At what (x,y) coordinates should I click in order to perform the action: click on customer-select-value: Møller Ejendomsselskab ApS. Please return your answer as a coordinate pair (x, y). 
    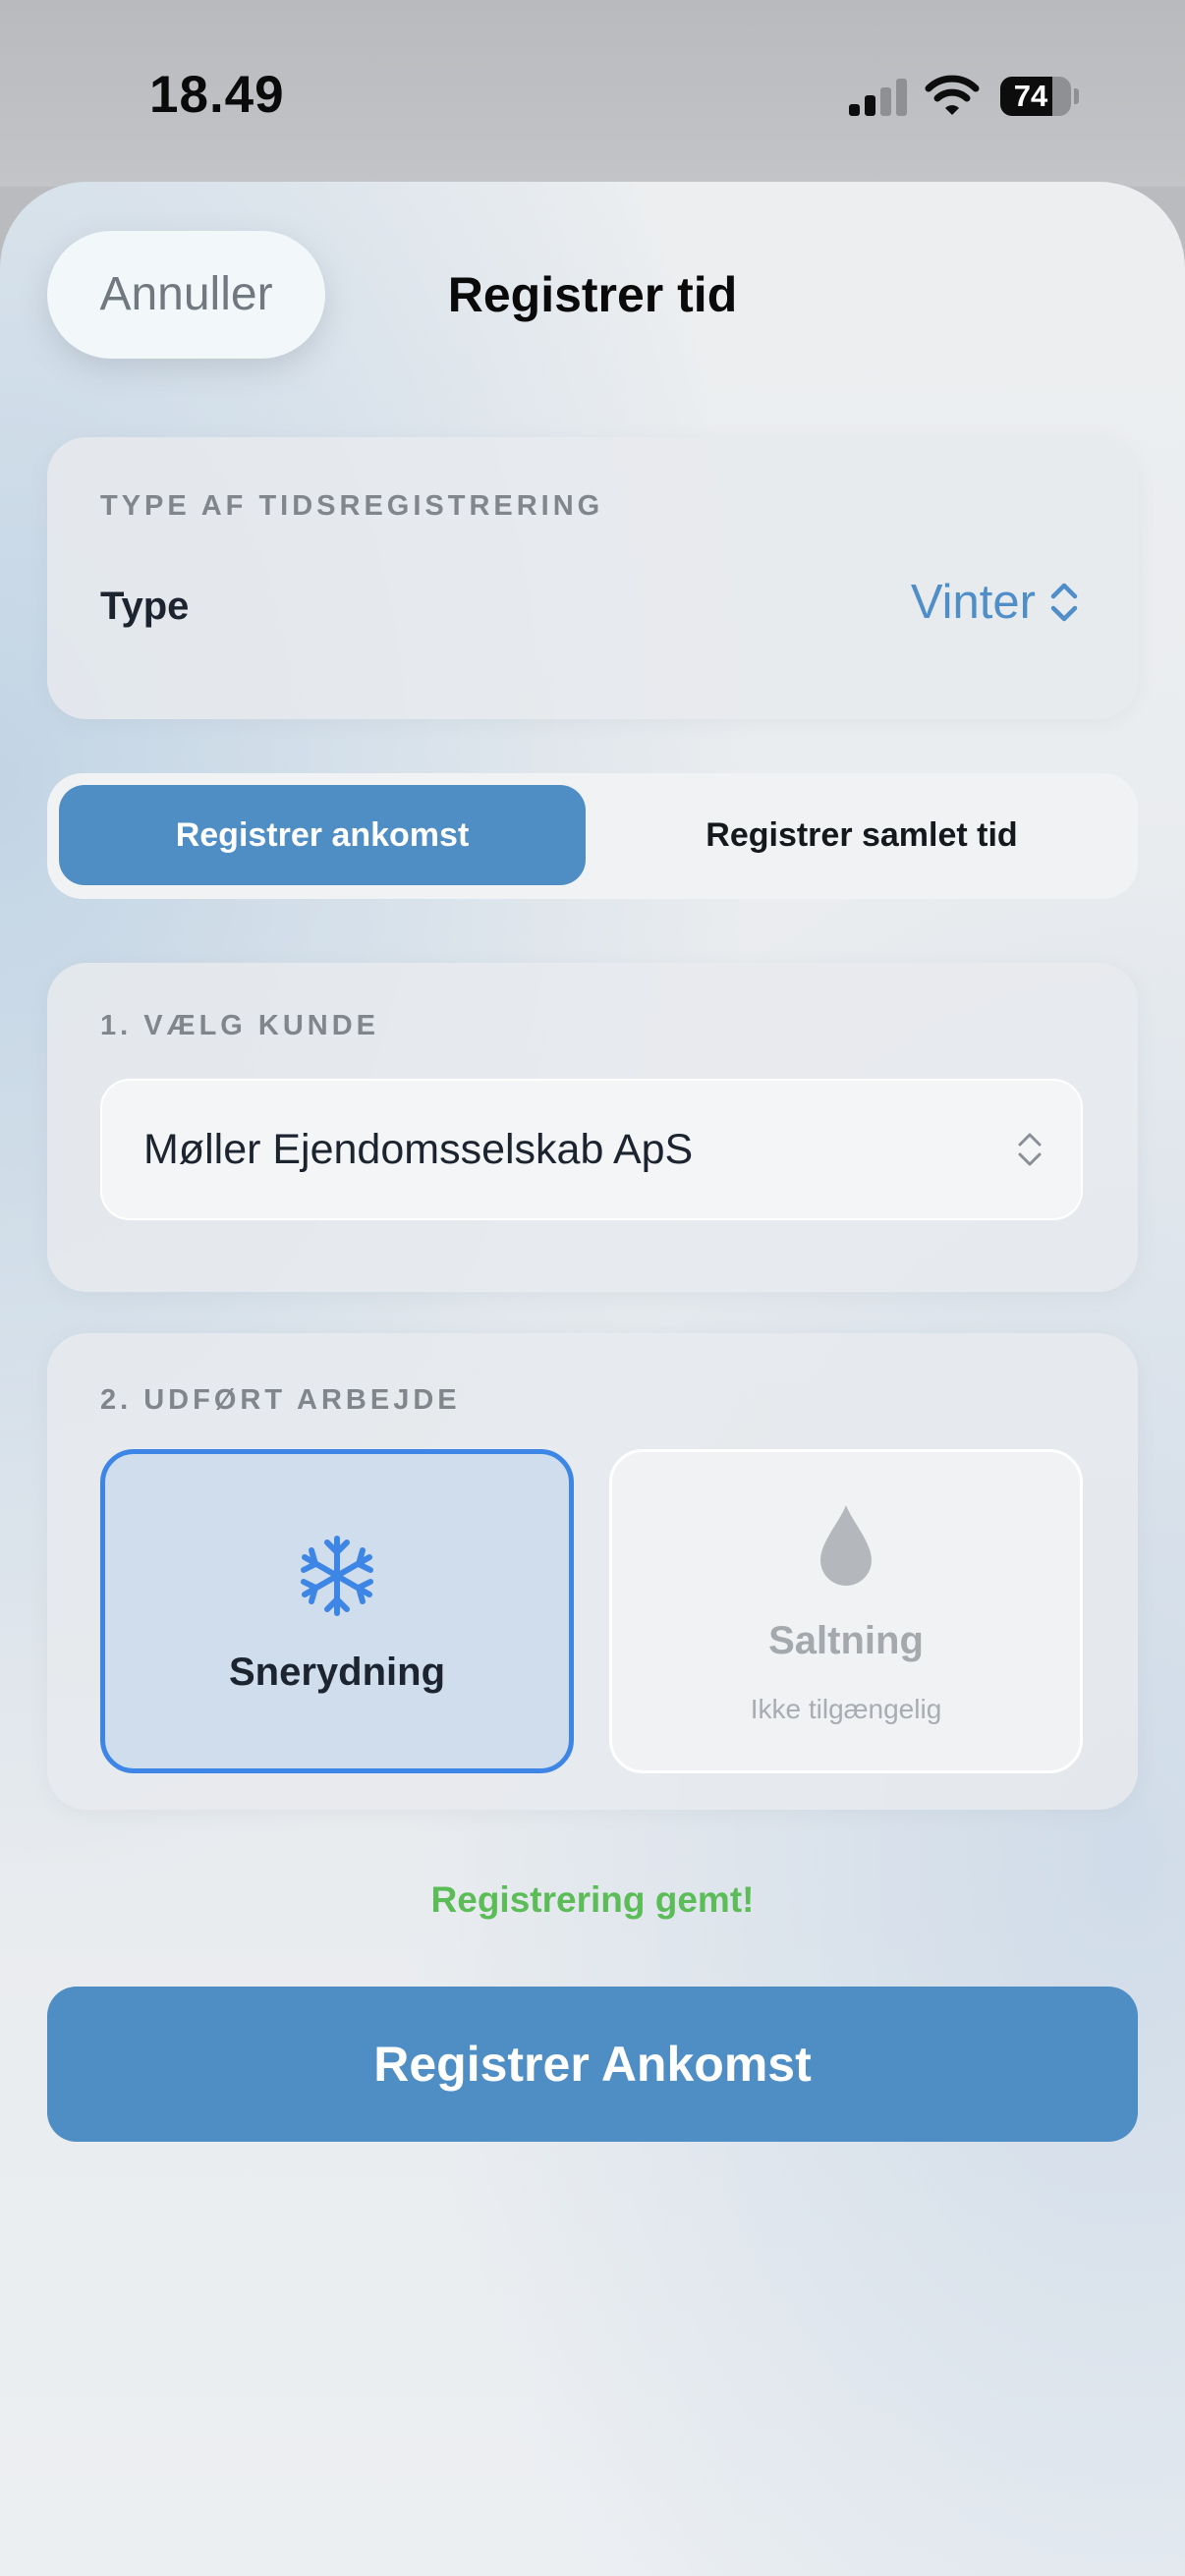
    Looking at the image, I should click on (418, 1149).